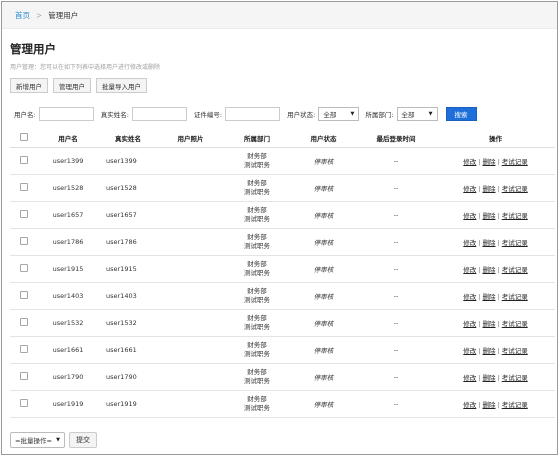  What do you see at coordinates (430, 114) in the screenshot?
I see `chevron-down-icon: ▼` at bounding box center [430, 114].